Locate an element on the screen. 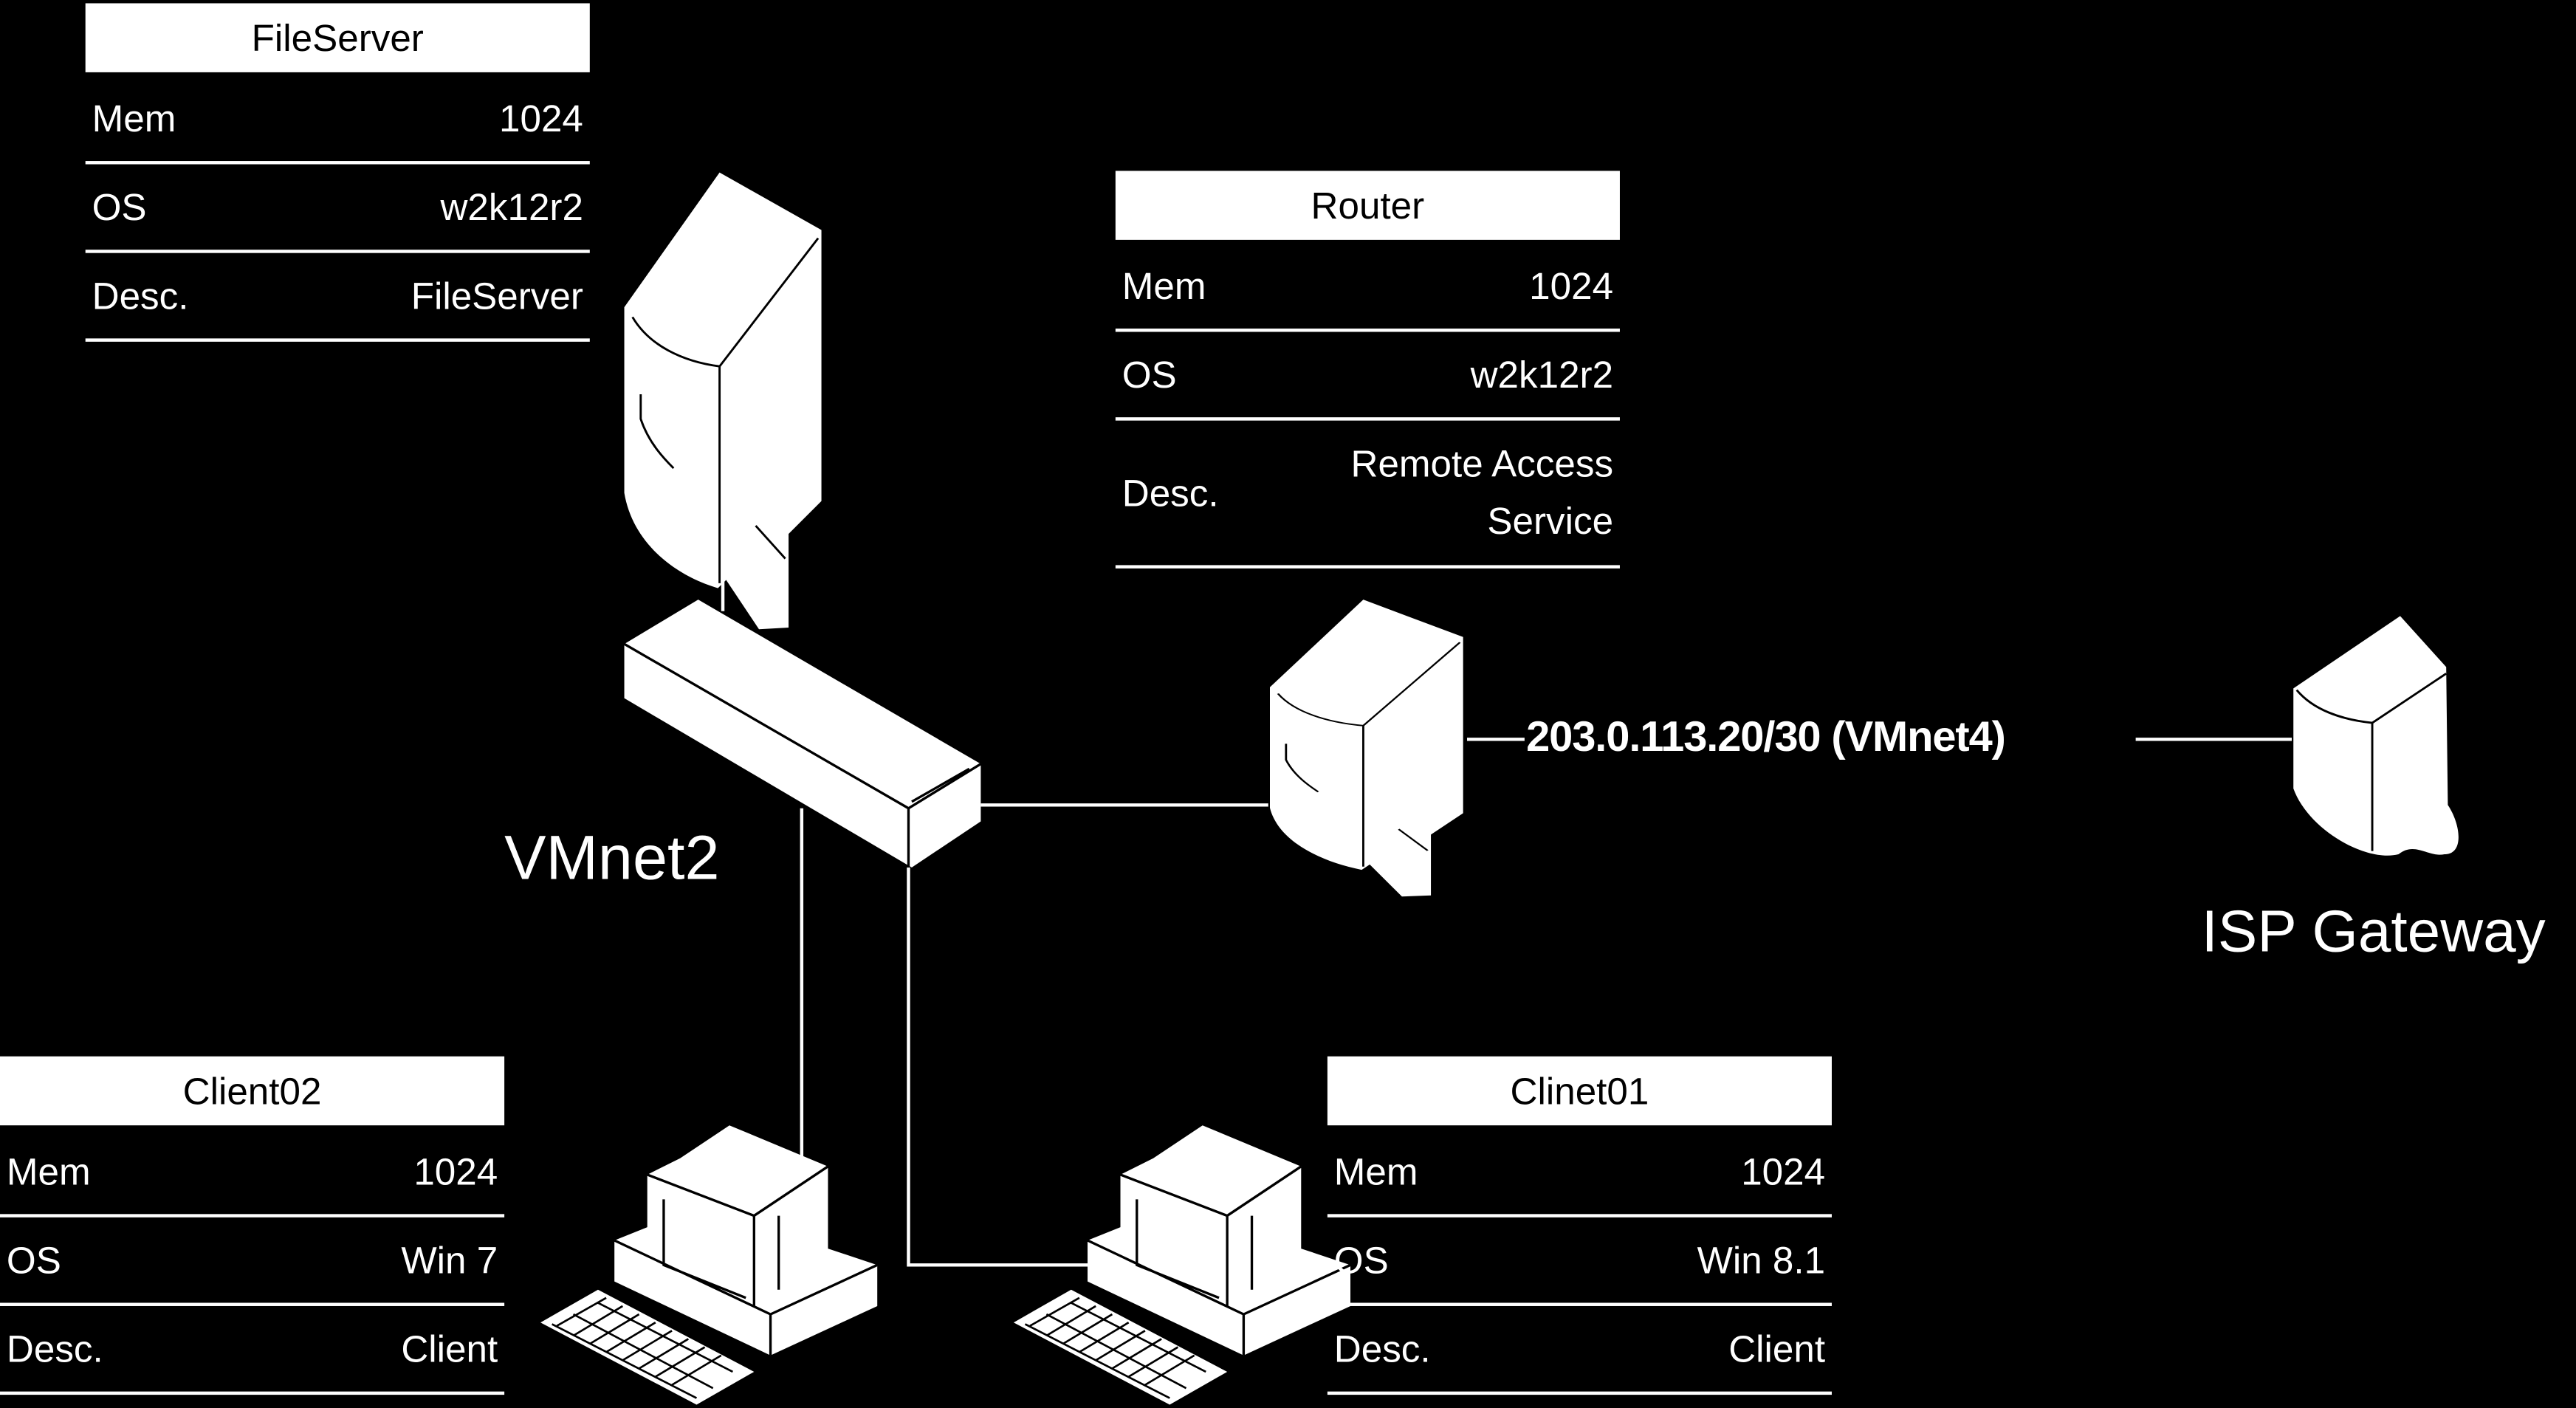 The image size is (2576, 1408). isp-gateway-label: ISP Gateway is located at coordinates (2373, 931).